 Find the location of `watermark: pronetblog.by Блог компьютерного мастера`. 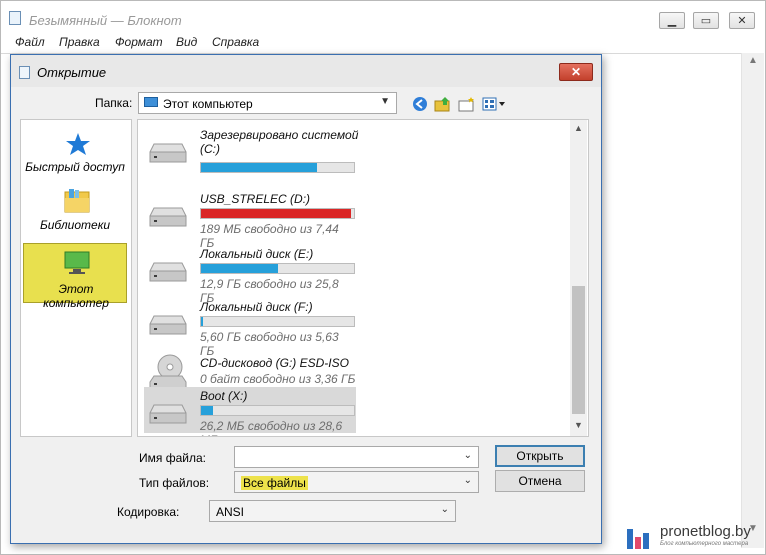

watermark: pronetblog.by Блог компьютерного мастера is located at coordinates (693, 537).